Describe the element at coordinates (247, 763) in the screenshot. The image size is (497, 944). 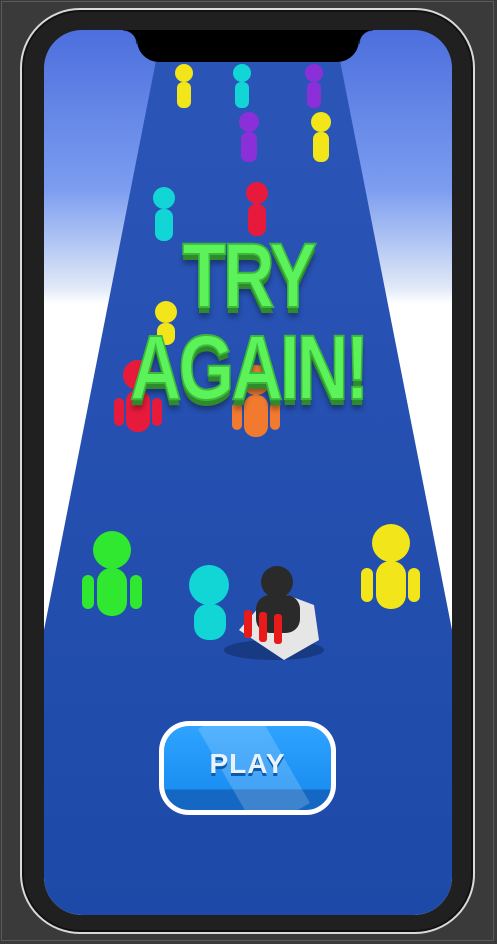
I see `play-button-label: PLAY` at that location.